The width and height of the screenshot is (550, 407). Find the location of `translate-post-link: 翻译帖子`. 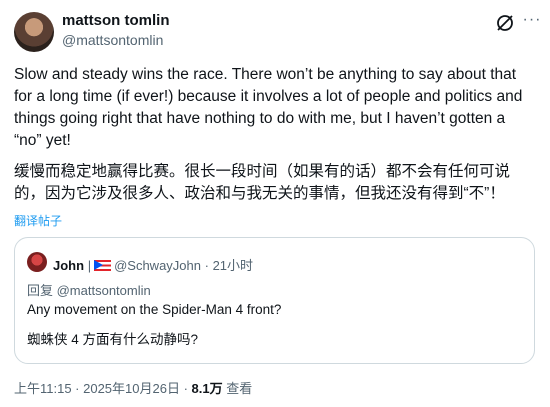

translate-post-link: 翻译帖子 is located at coordinates (38, 220).